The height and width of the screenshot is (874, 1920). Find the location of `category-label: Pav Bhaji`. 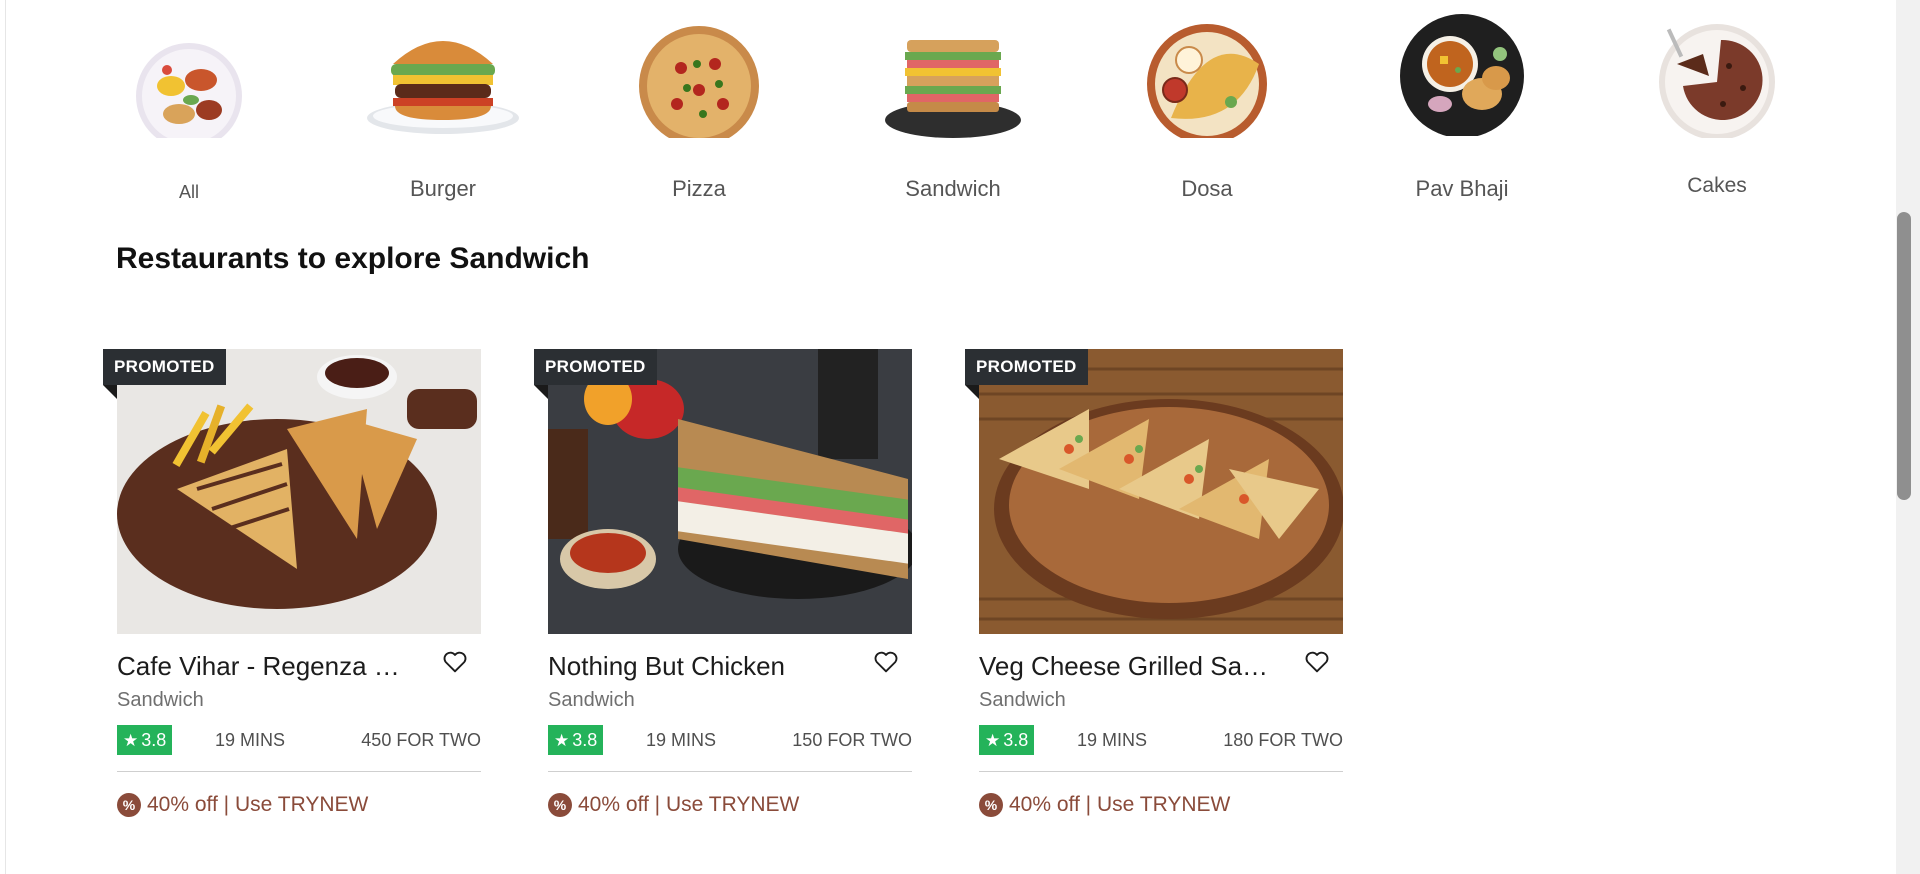

category-label: Pav Bhaji is located at coordinates (1462, 188).